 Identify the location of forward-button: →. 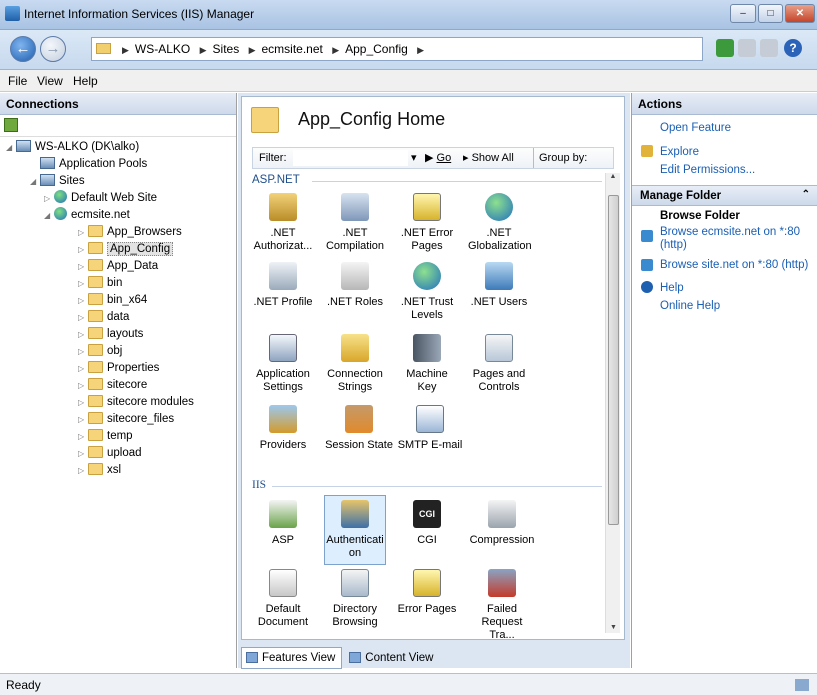
(53, 49).